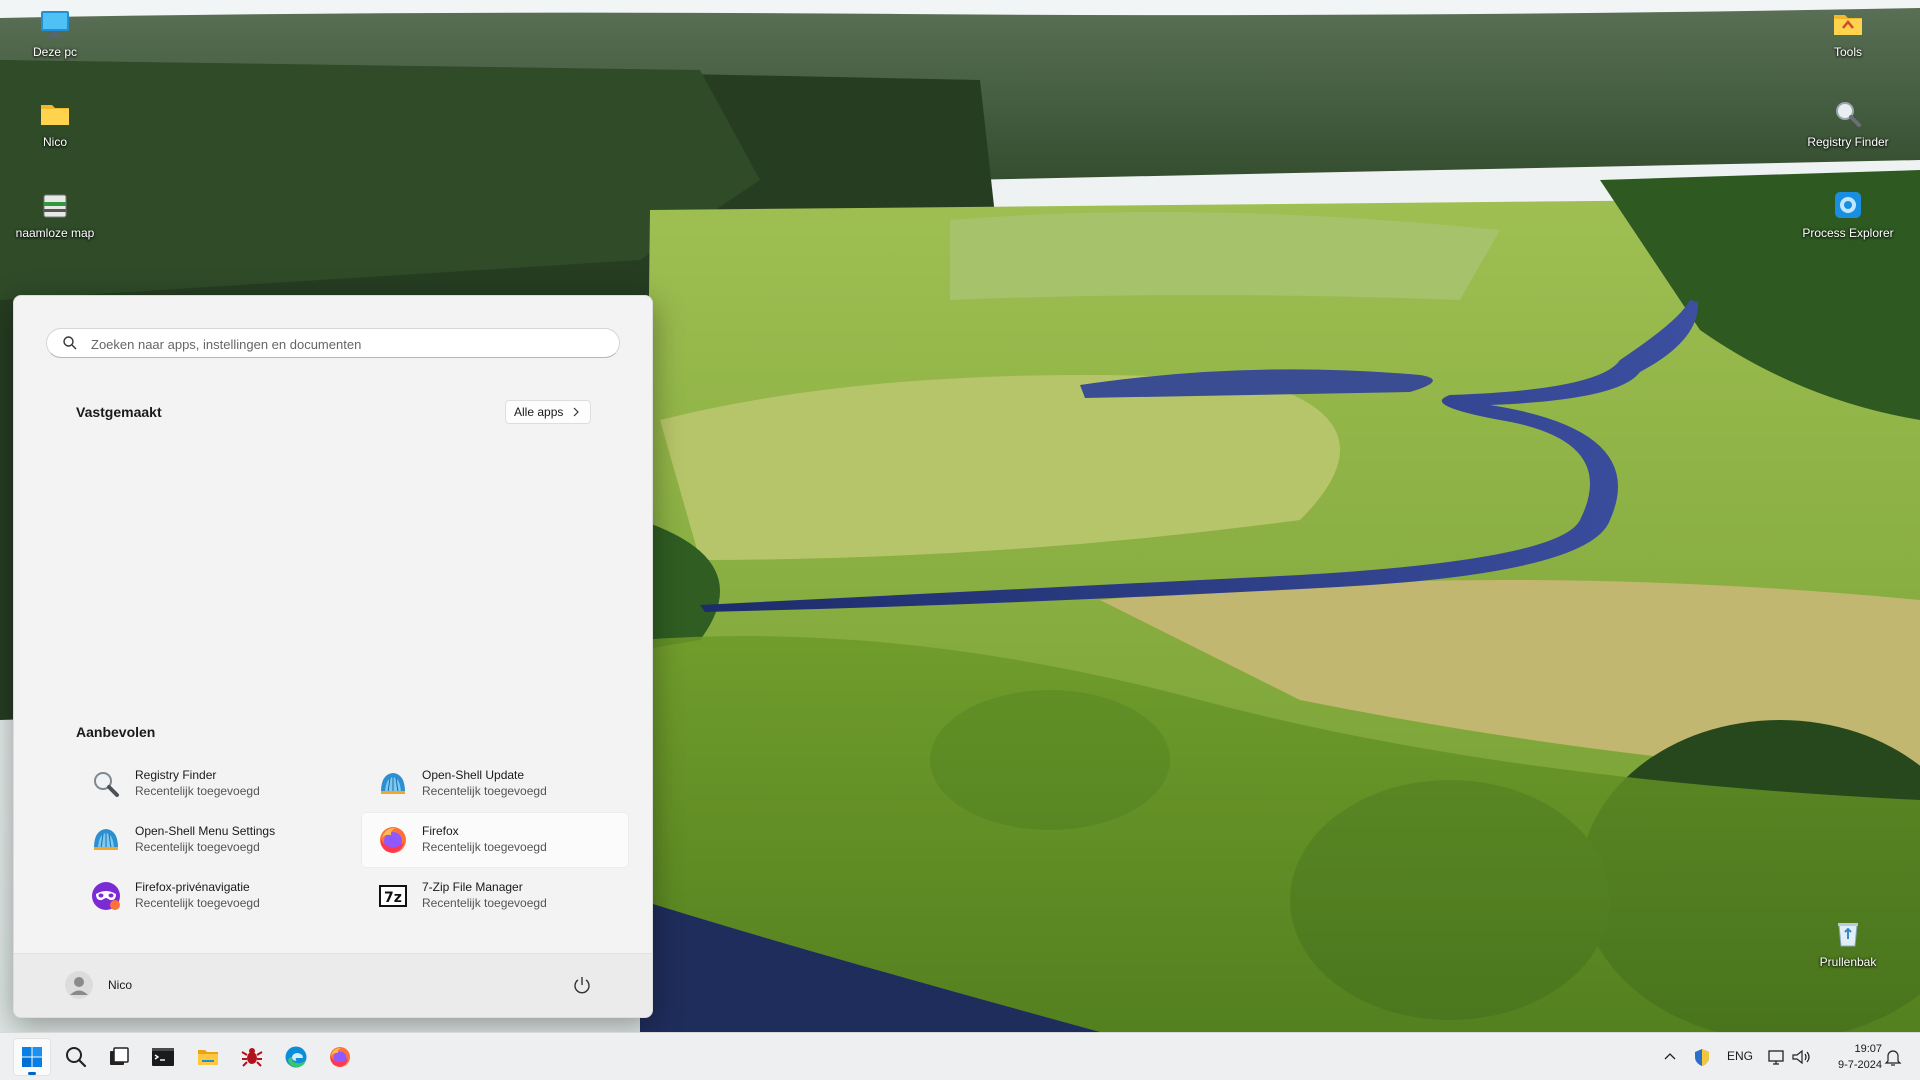 Image resolution: width=1920 pixels, height=1080 pixels. I want to click on recommended-item-name: Open-Shell Update, so click(473, 775).